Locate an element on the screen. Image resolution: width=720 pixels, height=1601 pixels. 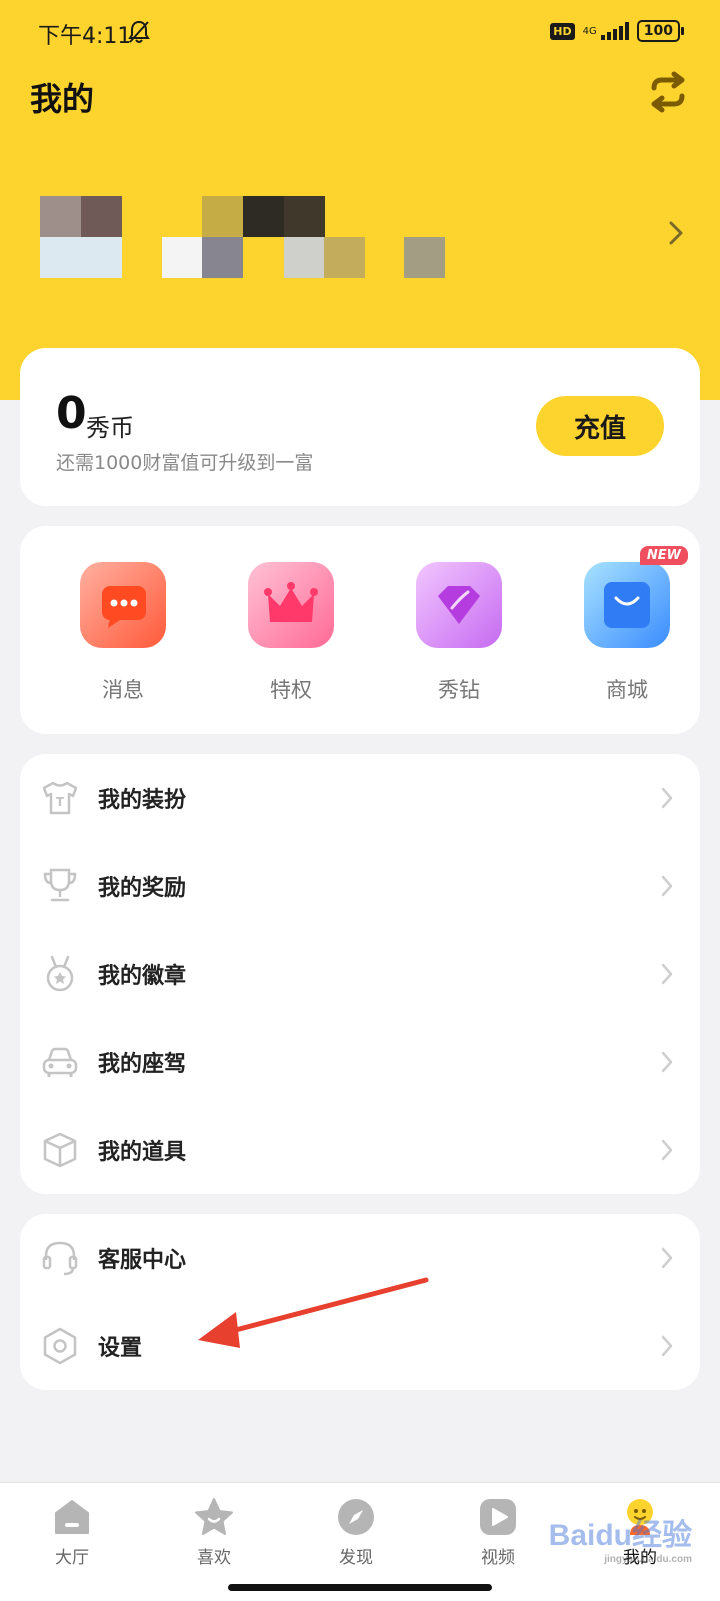
hd-badge: HD is located at coordinates (562, 31).